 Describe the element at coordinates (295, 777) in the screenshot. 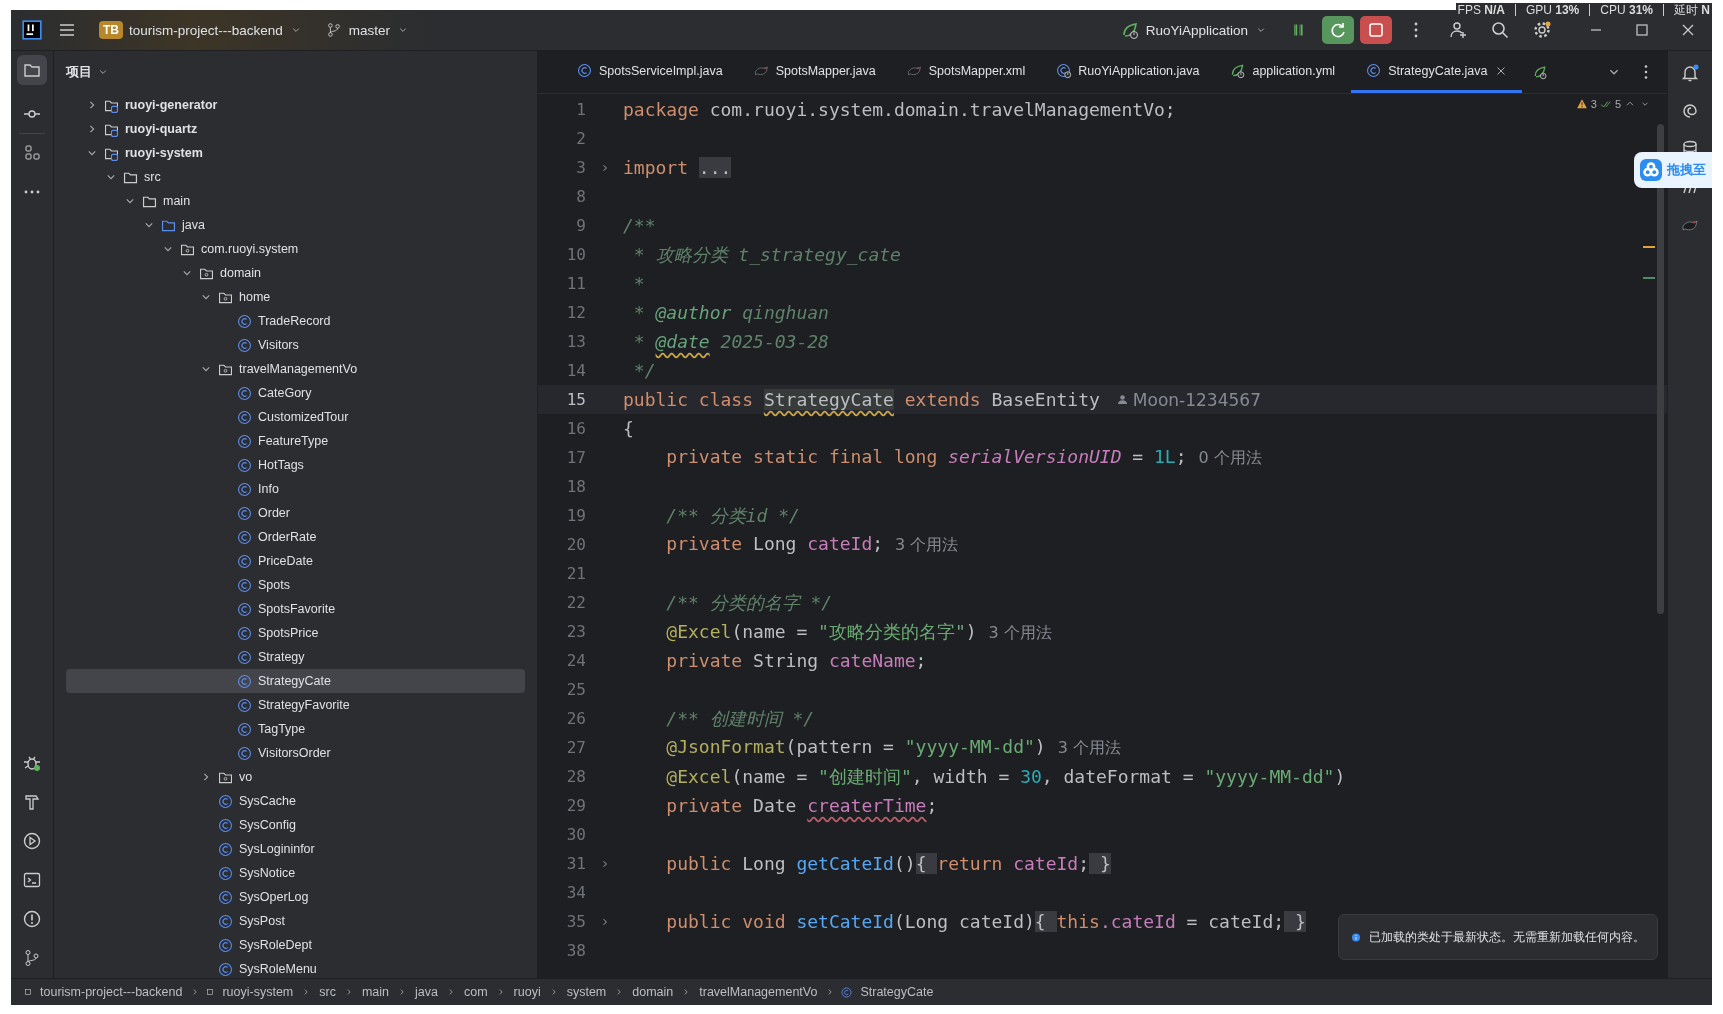

I see `tree-item: vo` at that location.